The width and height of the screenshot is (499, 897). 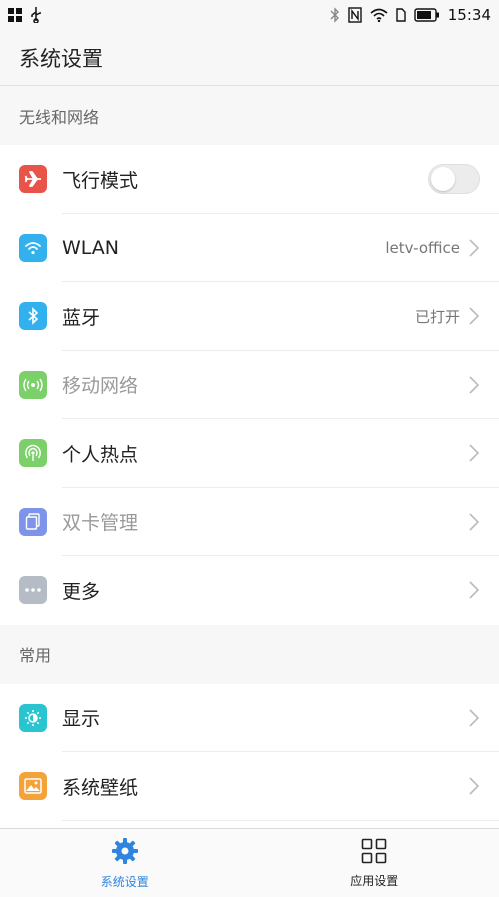 I want to click on toggle-knob, so click(x=443, y=179).